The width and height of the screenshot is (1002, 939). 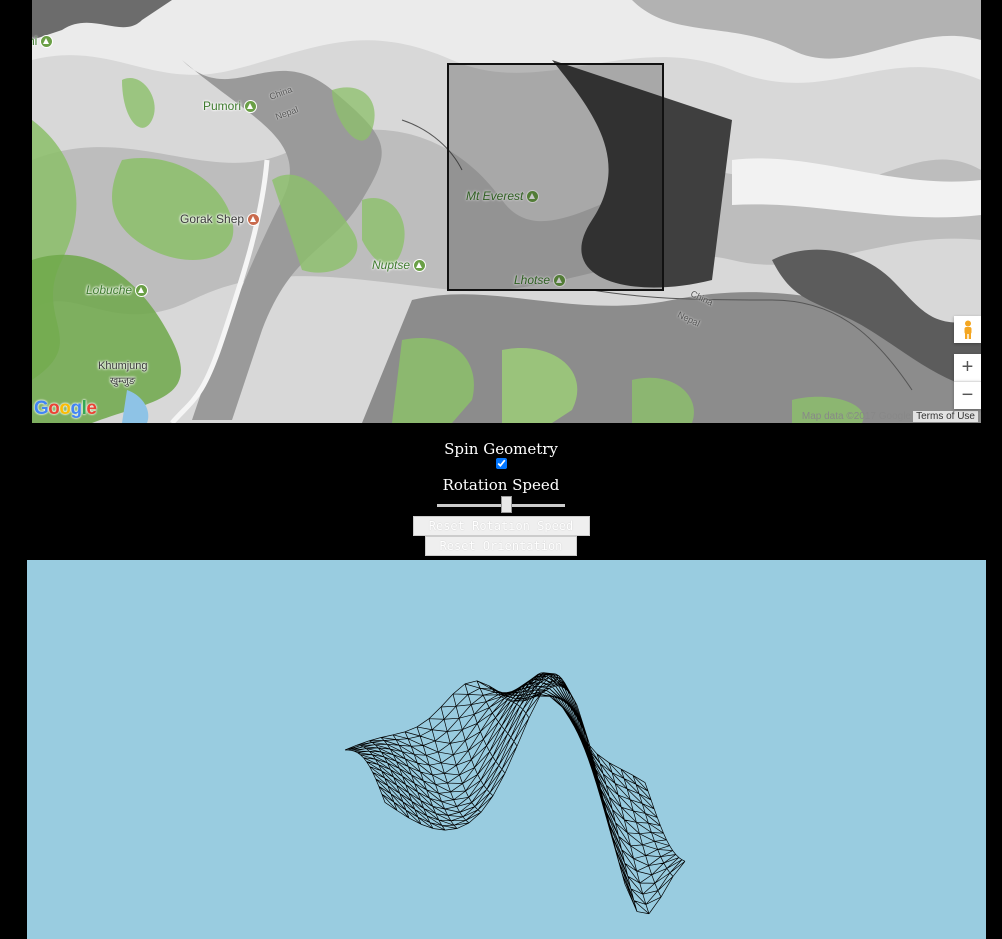 What do you see at coordinates (501, 485) in the screenshot?
I see `rotation-speed-label: Rotation Speed` at bounding box center [501, 485].